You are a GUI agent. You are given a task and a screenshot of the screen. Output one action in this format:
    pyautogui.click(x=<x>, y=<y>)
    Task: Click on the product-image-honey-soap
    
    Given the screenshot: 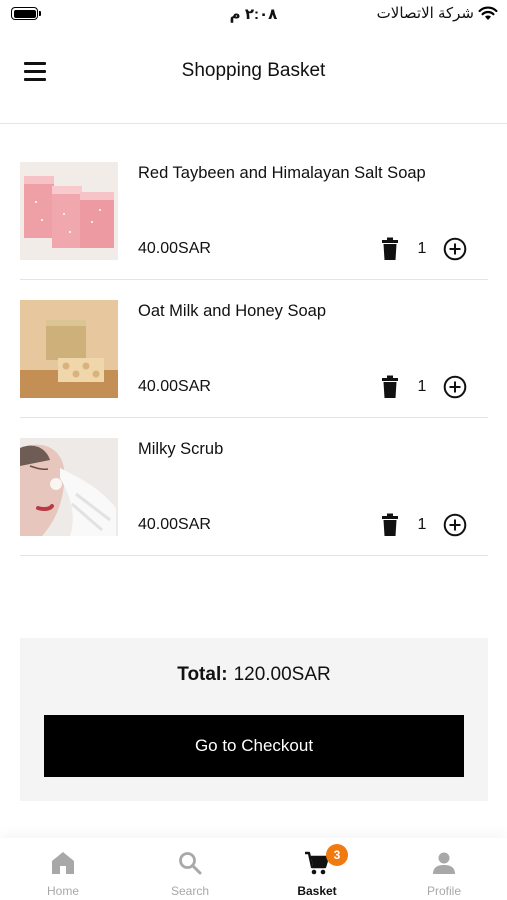 What is the action you would take?
    pyautogui.click(x=69, y=349)
    